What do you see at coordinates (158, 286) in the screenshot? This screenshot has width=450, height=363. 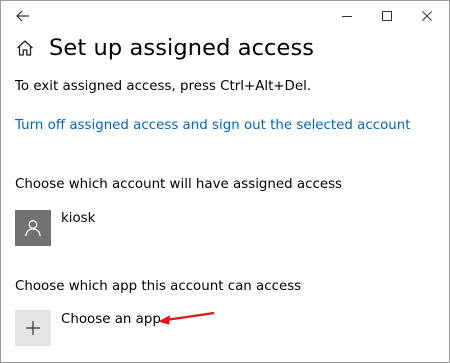 I see `app-section-heading: Choose which app this account can access` at bounding box center [158, 286].